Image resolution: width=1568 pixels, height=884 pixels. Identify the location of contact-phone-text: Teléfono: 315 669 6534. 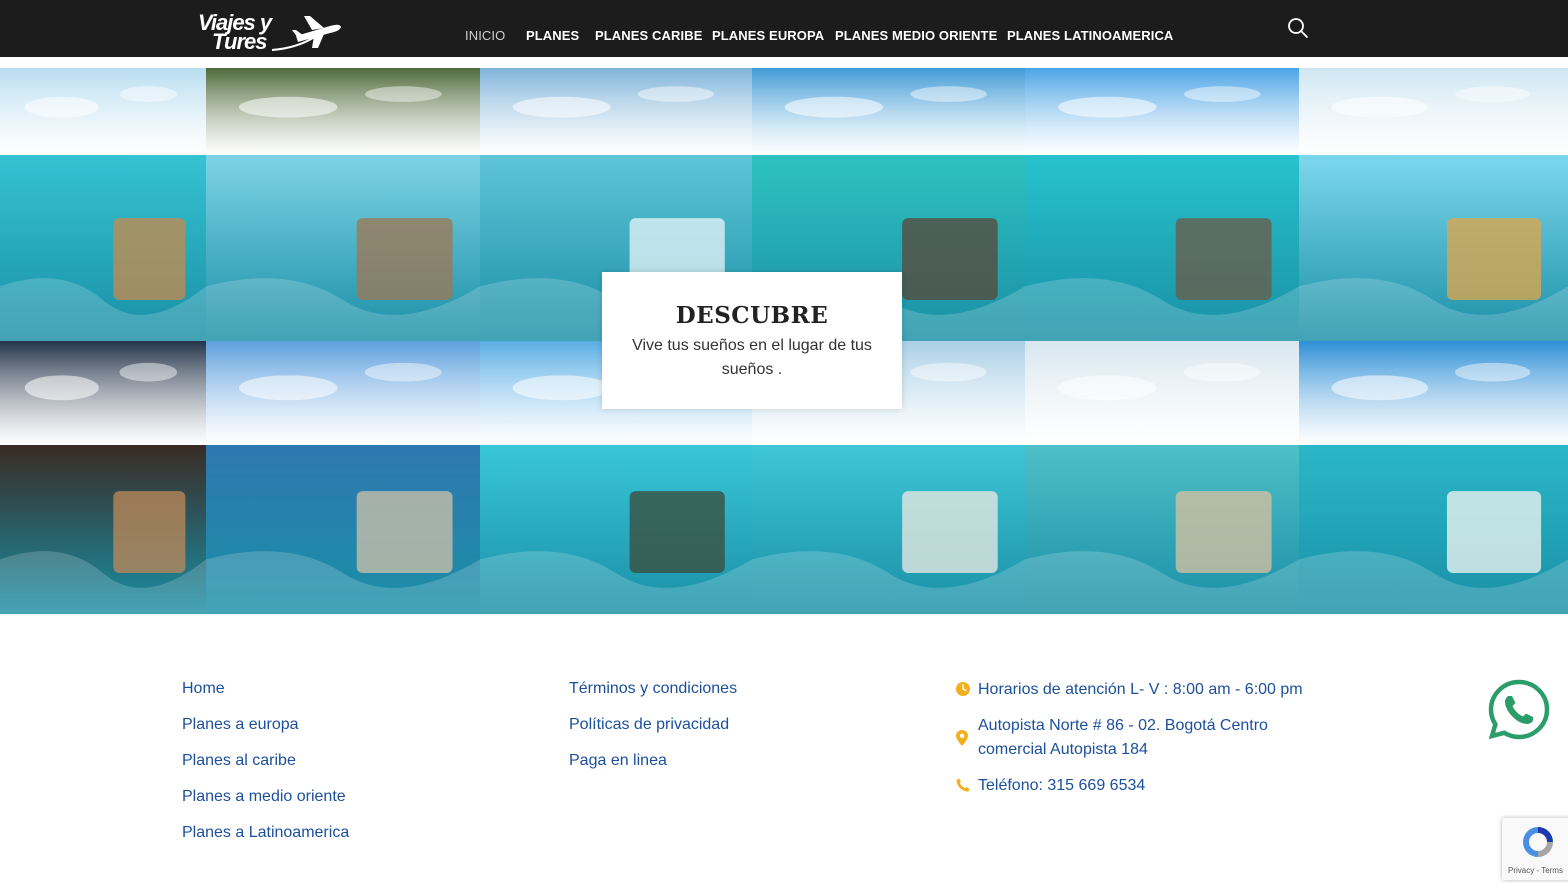
(1062, 785).